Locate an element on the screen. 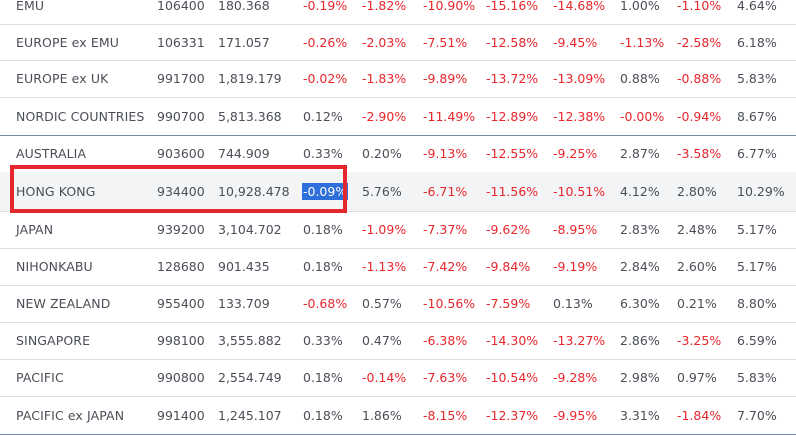  index-name-cell-text: PACIFIC ex JAPAN is located at coordinates (70, 415).